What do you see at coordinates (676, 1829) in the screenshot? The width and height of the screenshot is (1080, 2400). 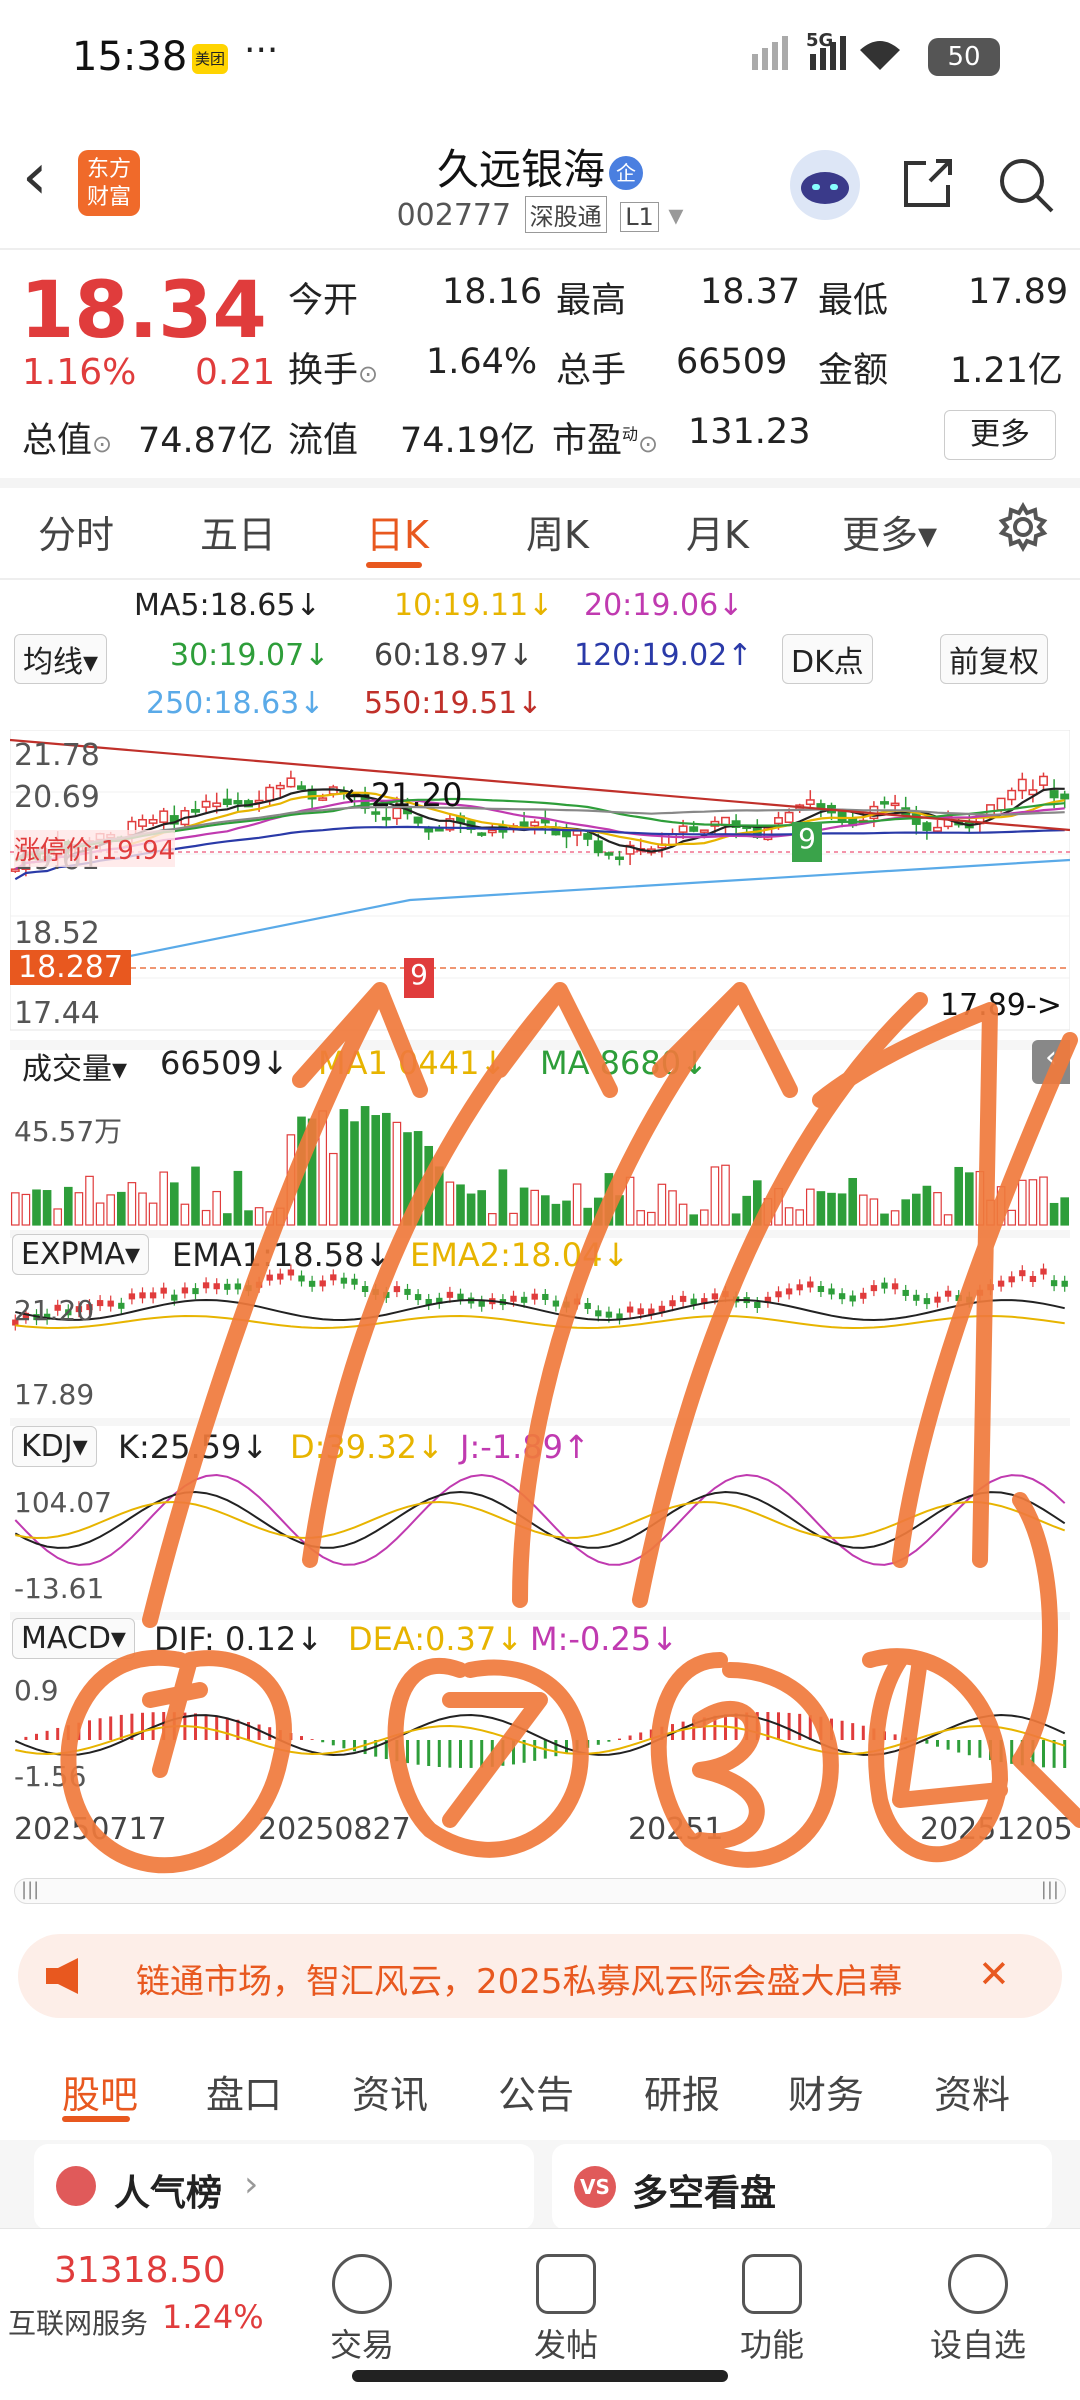 I see `x-label-3: 20251` at bounding box center [676, 1829].